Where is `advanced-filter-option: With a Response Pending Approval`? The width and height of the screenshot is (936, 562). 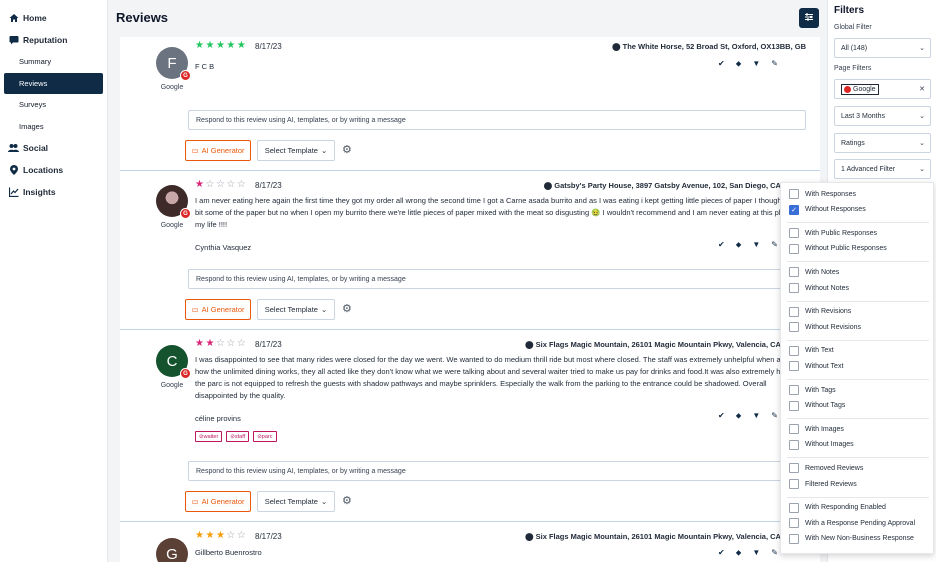
advanced-filter-option: With a Response Pending Approval is located at coordinates (852, 523).